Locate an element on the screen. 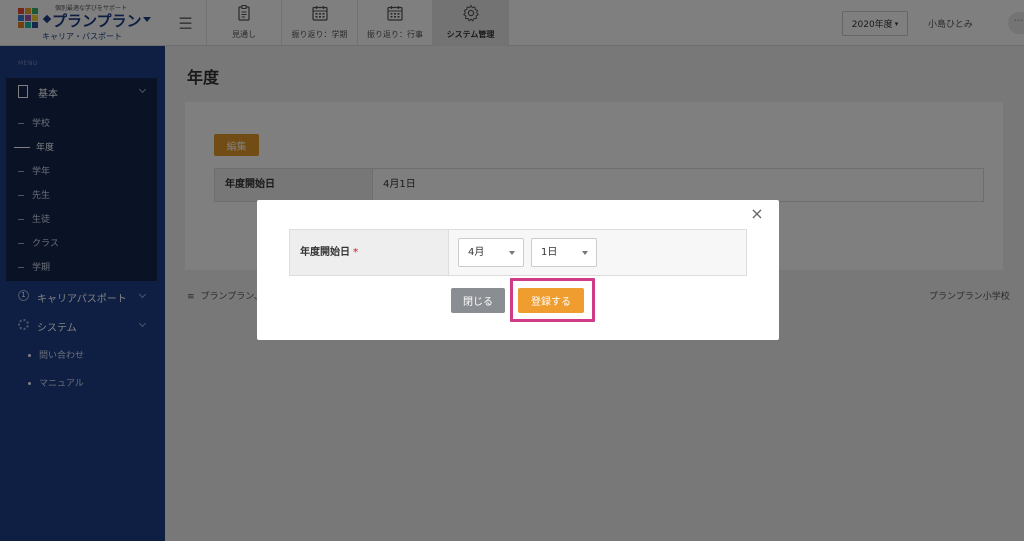 The height and width of the screenshot is (541, 1024). month-select-value: 4月 is located at coordinates (476, 252).